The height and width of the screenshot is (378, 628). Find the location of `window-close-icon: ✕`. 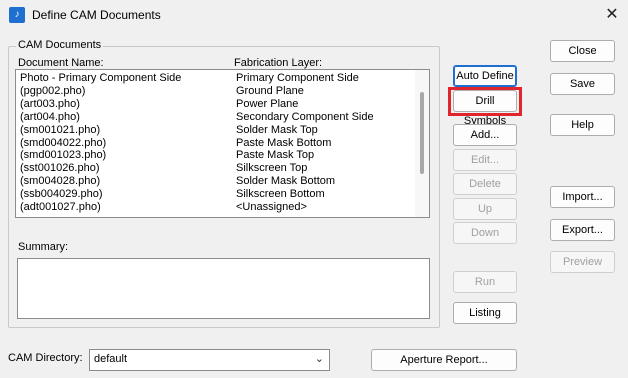

window-close-icon: ✕ is located at coordinates (612, 15).